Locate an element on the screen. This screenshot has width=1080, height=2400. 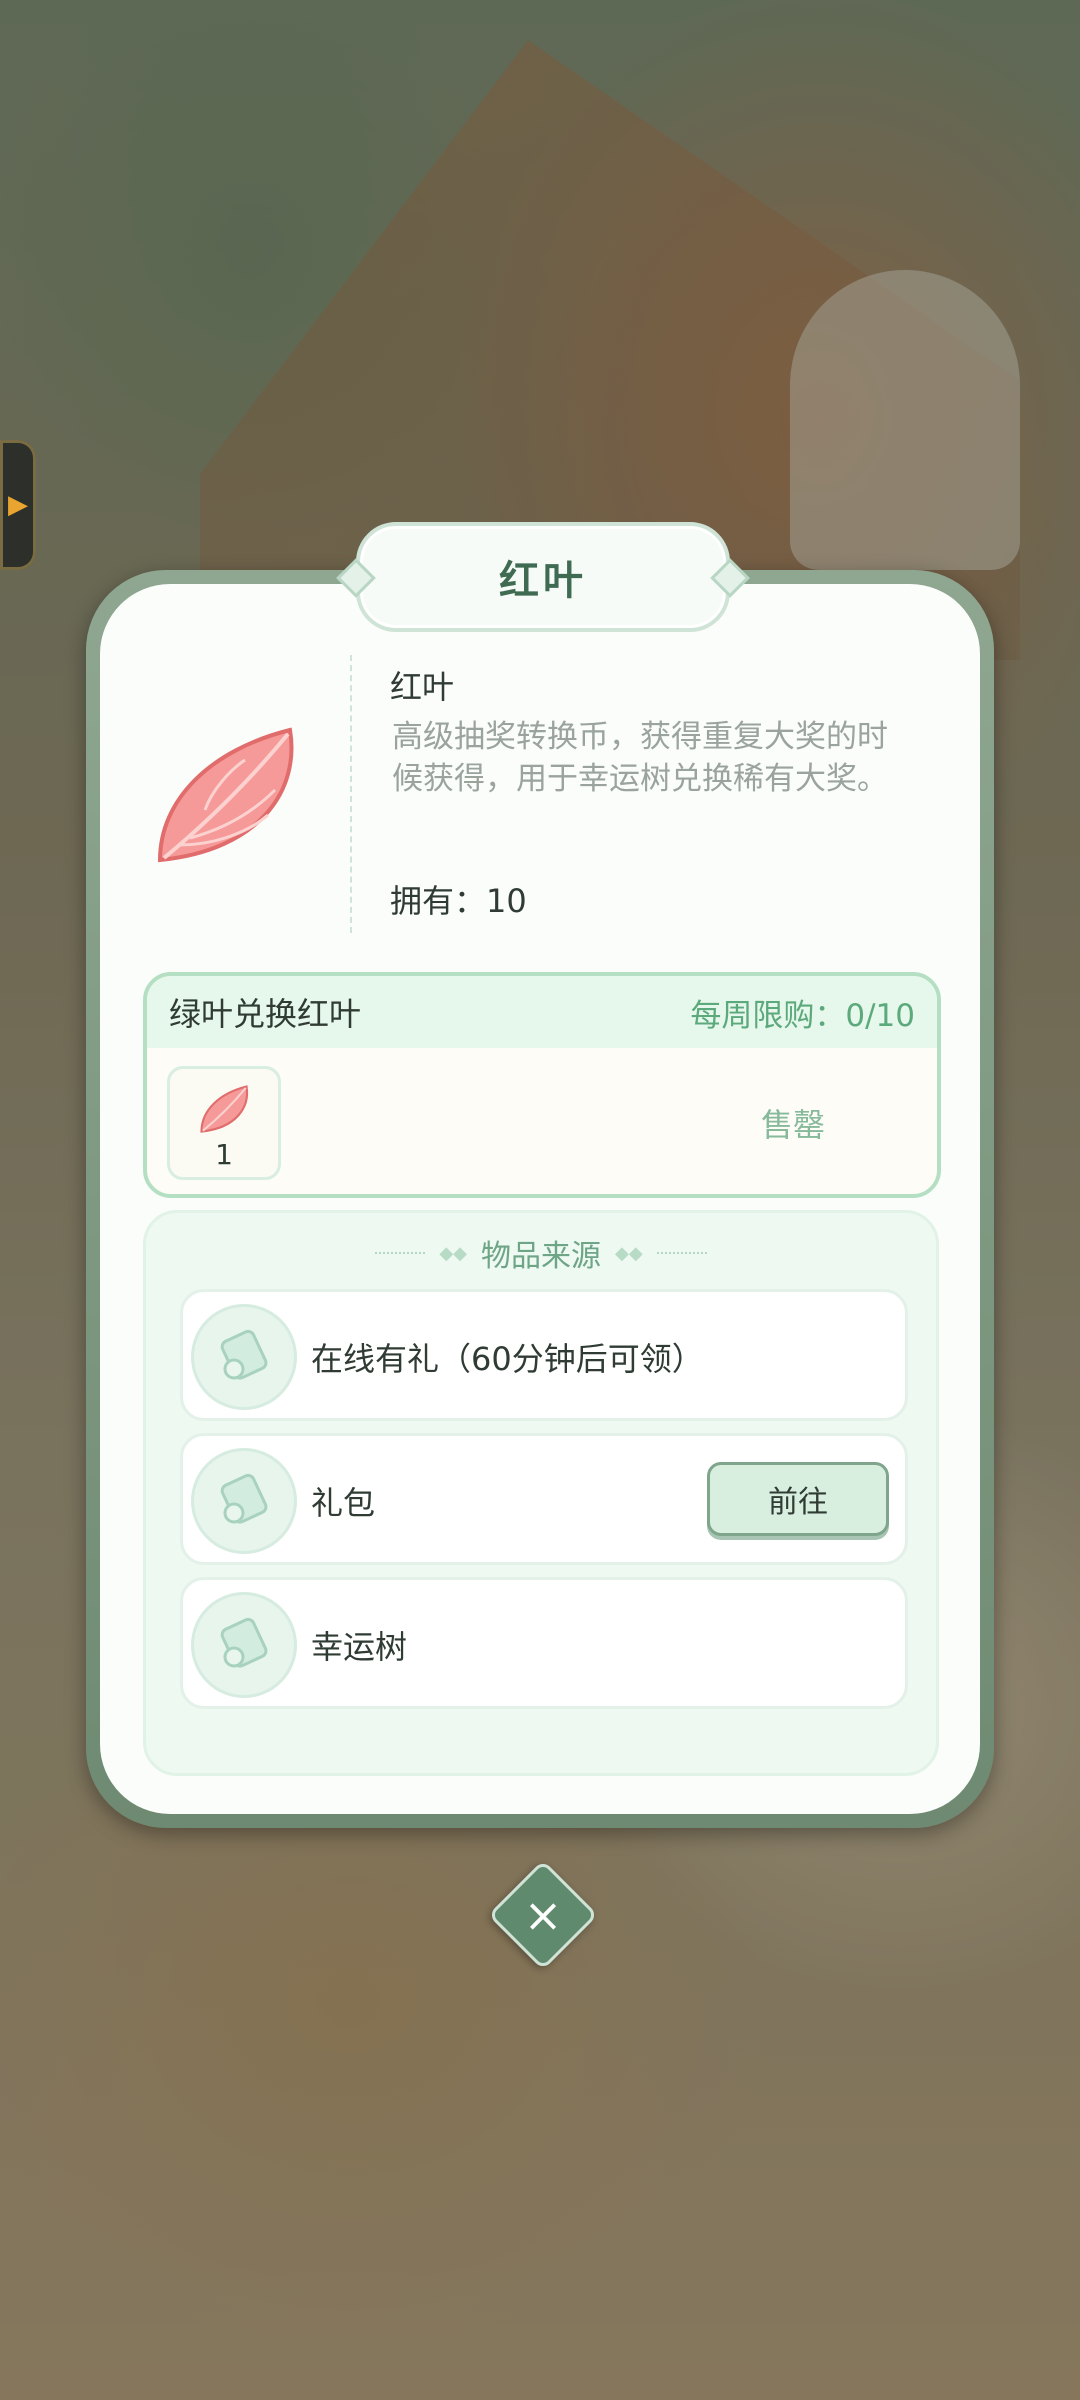
exchange-header: 绿叶兑换红叶 每周限购：0/10 is located at coordinates (542, 1012).